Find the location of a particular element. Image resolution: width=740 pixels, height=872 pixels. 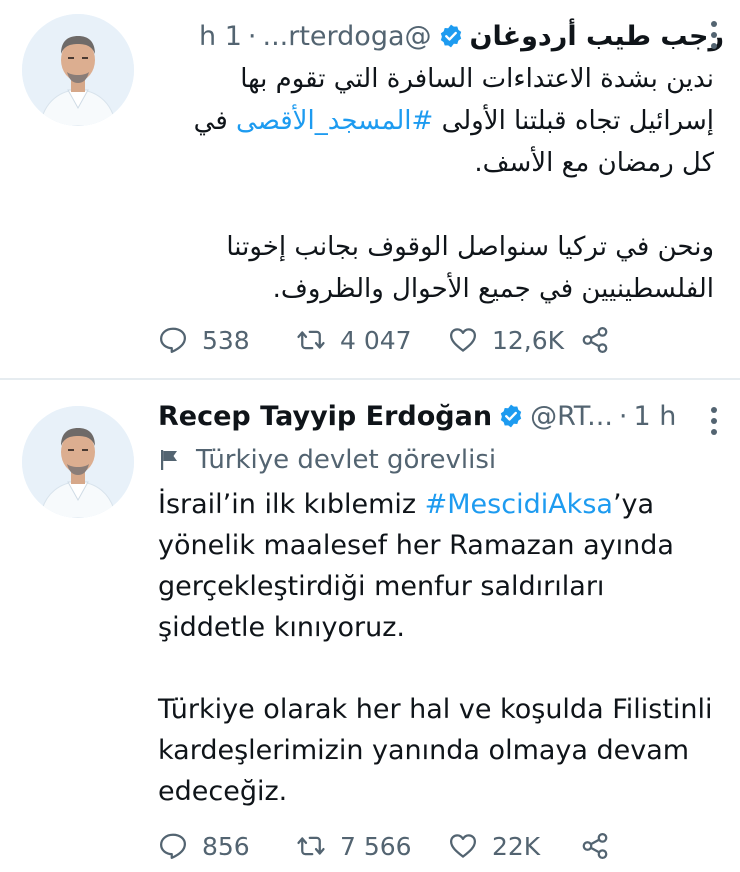

tweet-header: رجب طيب أردوغان @rterdoga... · 1 h is located at coordinates (441, 36).